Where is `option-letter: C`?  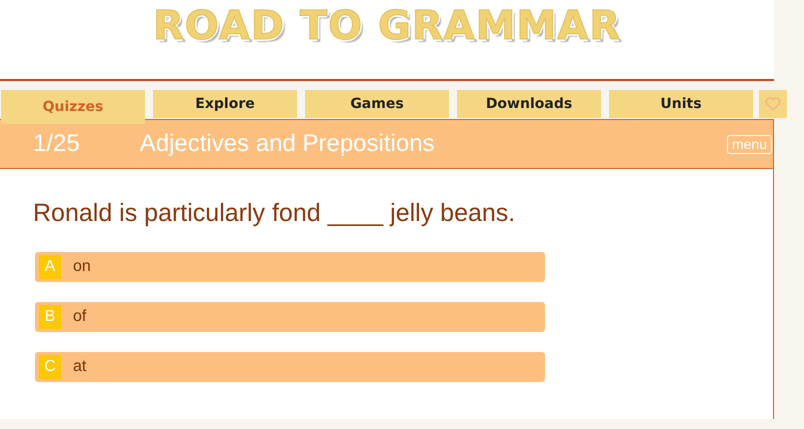
option-letter: C is located at coordinates (50, 367).